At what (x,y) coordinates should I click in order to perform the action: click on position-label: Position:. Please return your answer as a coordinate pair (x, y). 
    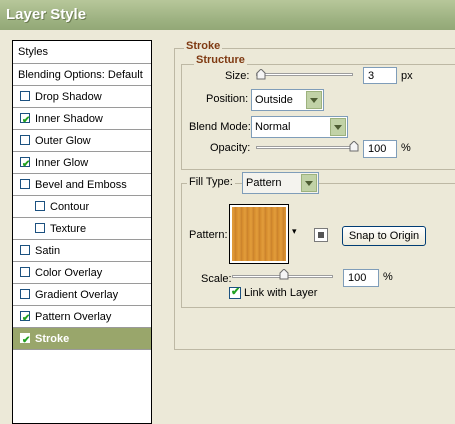
    Looking at the image, I should click on (227, 99).